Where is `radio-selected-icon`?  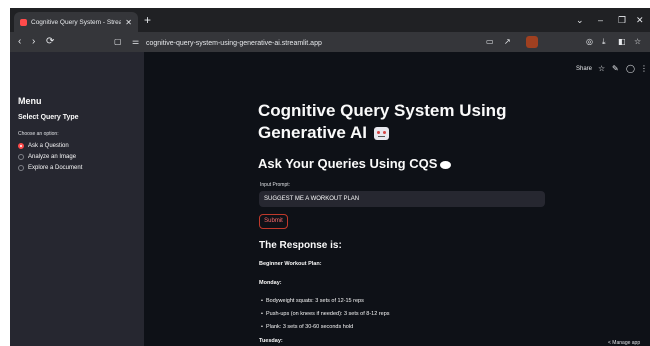
radio-selected-icon is located at coordinates (21, 146).